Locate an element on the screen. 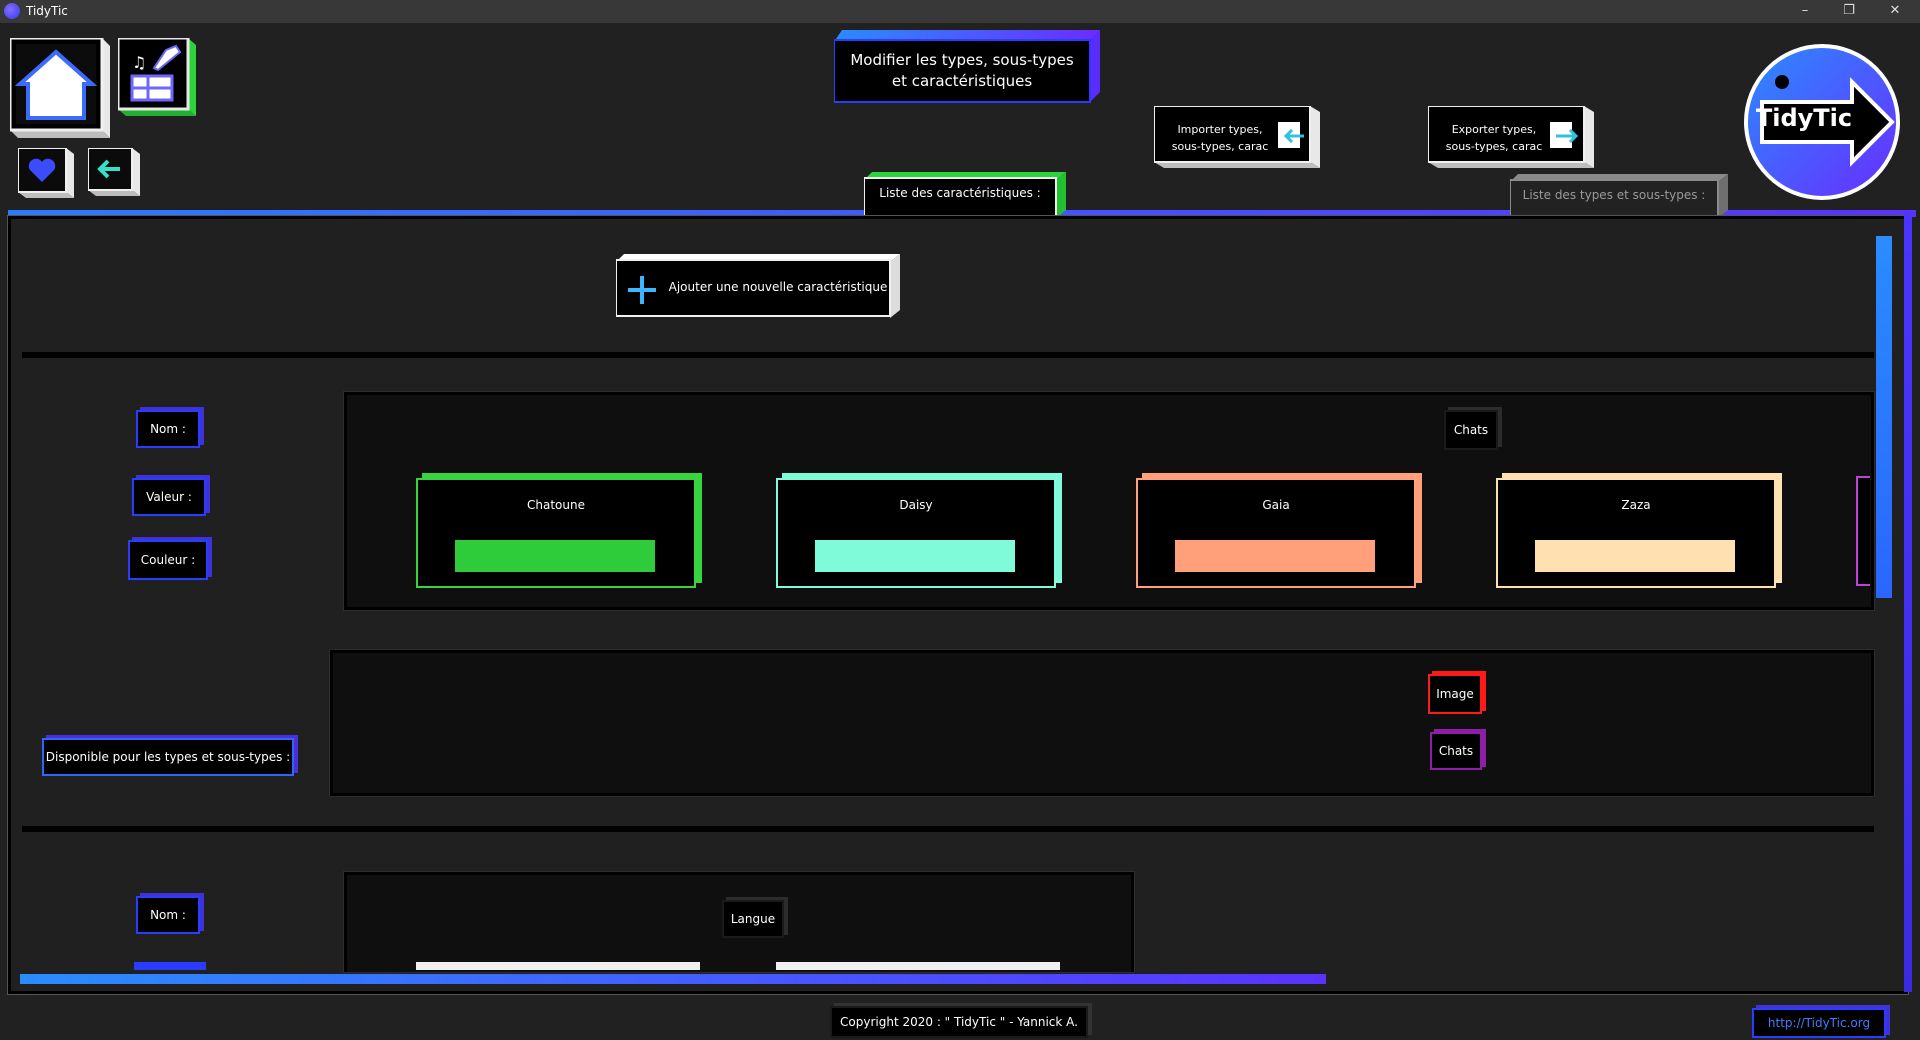 This screenshot has height=1040, width=1920. vertical-scrollbar-thumb is located at coordinates (1884, 417).